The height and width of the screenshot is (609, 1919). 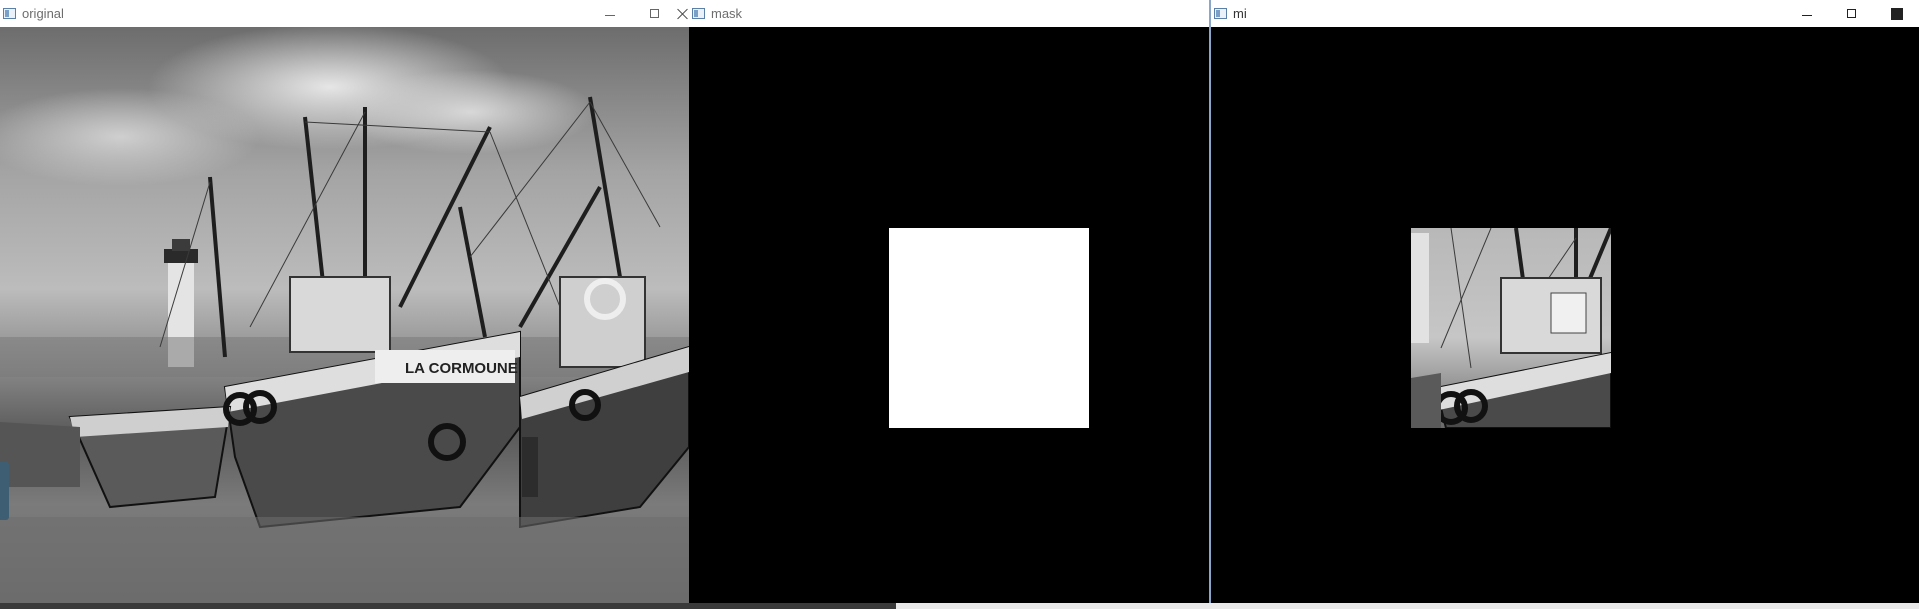 I want to click on window-title: mask, so click(x=727, y=13).